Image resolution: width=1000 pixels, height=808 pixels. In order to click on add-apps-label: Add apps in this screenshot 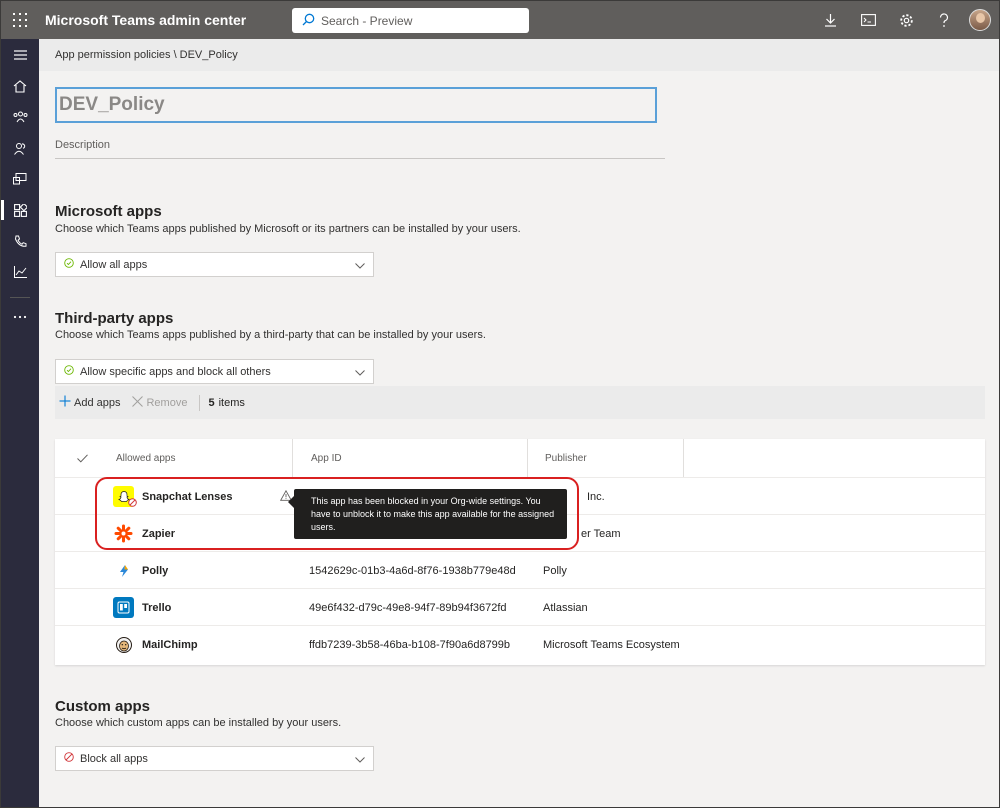, I will do `click(97, 402)`.